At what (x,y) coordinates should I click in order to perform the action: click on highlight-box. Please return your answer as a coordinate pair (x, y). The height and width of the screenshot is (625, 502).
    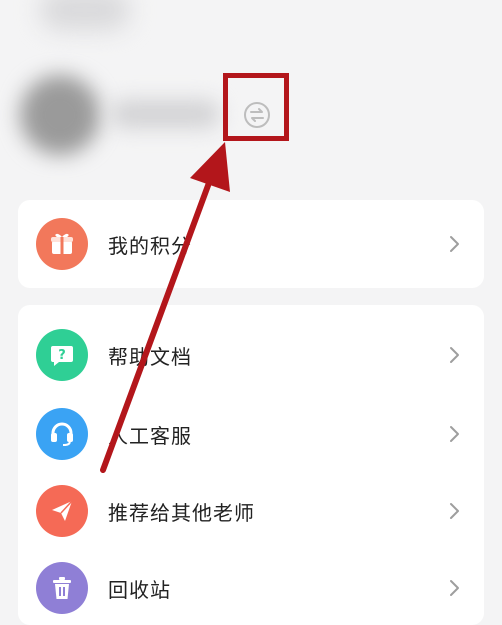
    Looking at the image, I should click on (256, 107).